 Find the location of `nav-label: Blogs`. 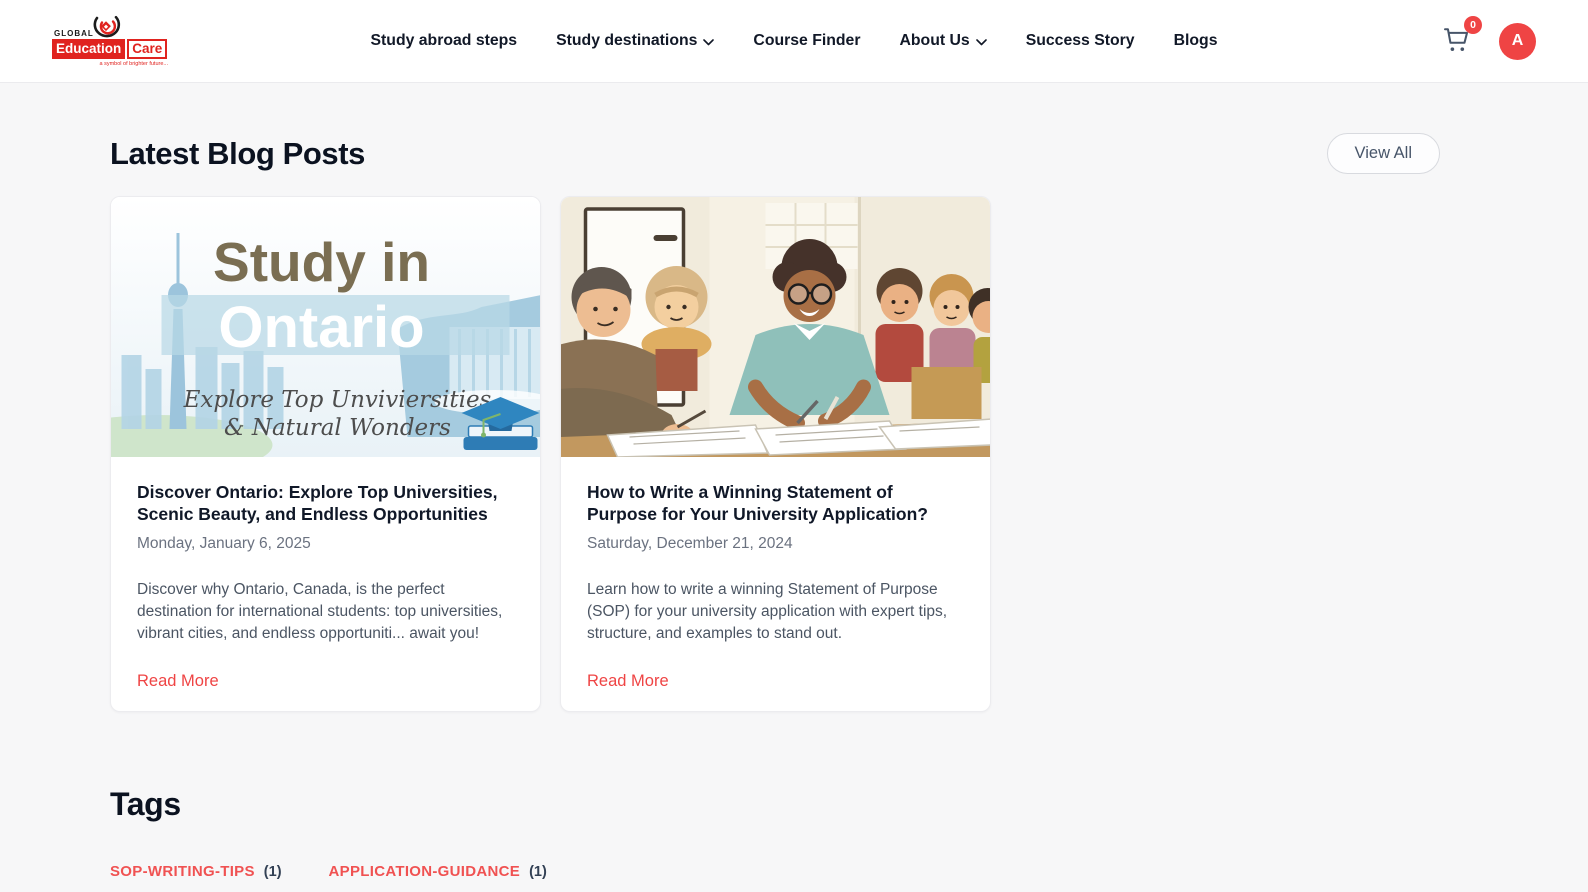

nav-label: Blogs is located at coordinates (1195, 40).